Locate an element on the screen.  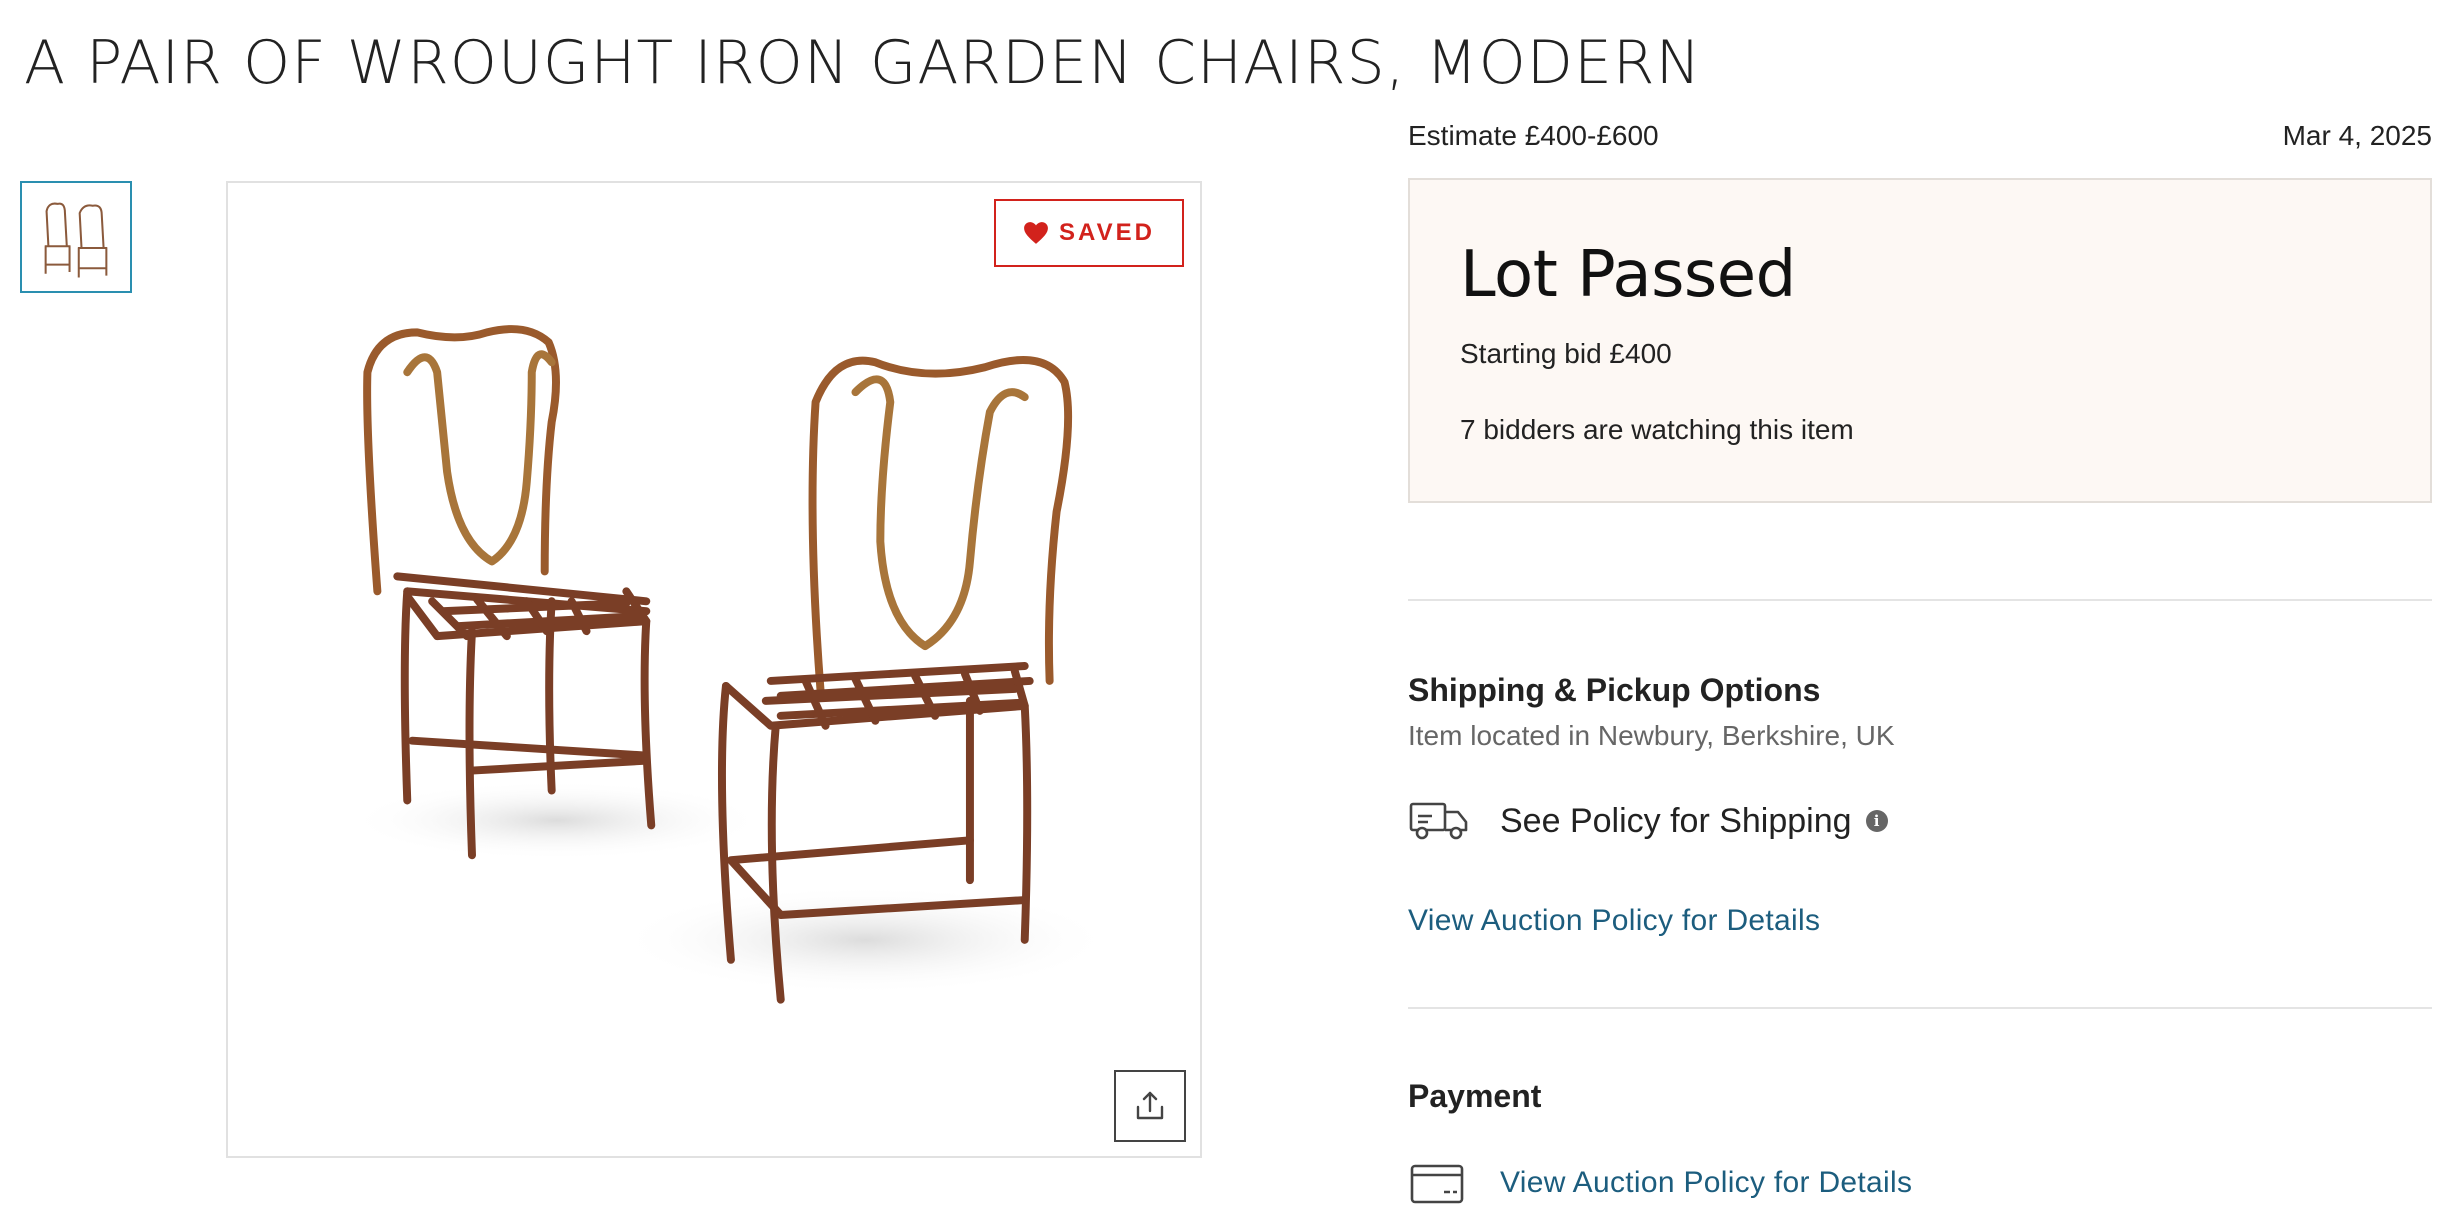
credit-card-icon is located at coordinates (1439, 1183).